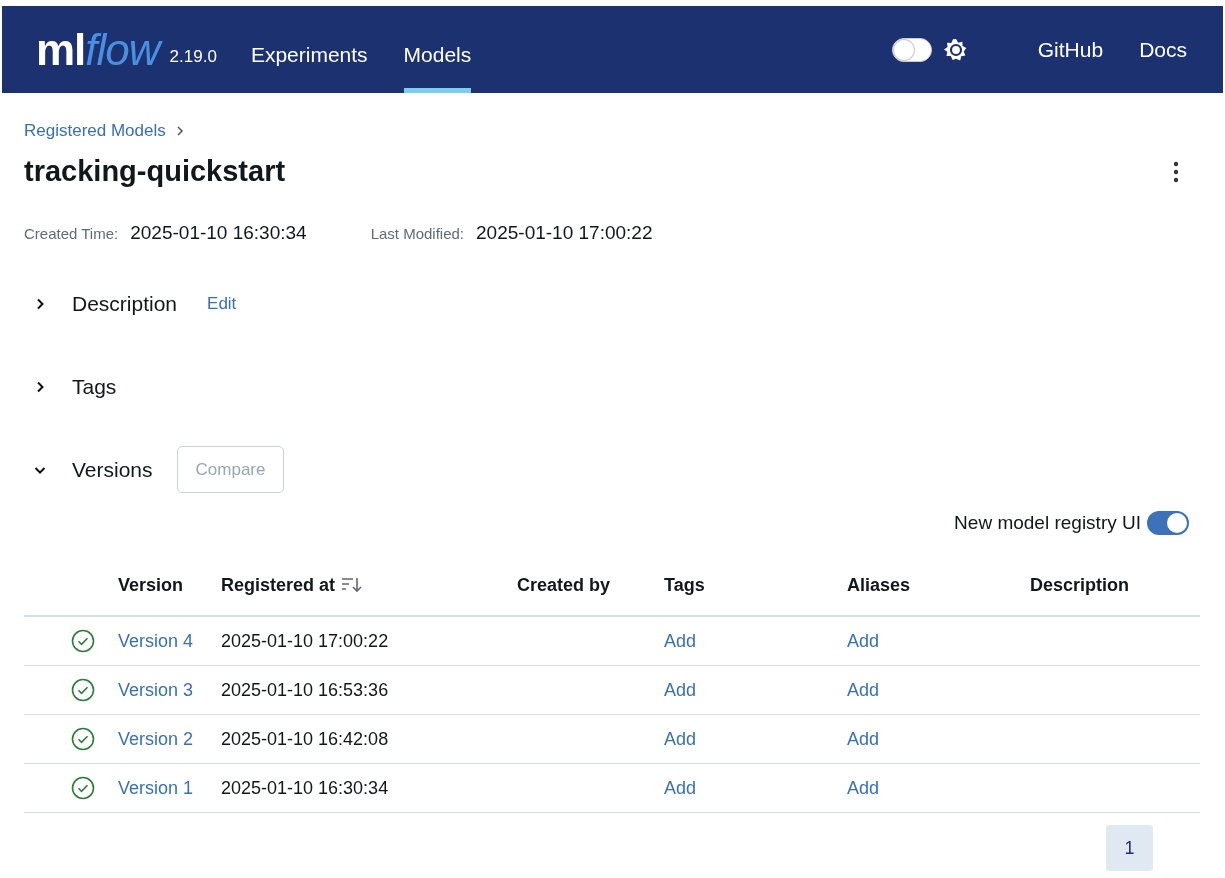  I want to click on column-header: Description, so click(1080, 585).